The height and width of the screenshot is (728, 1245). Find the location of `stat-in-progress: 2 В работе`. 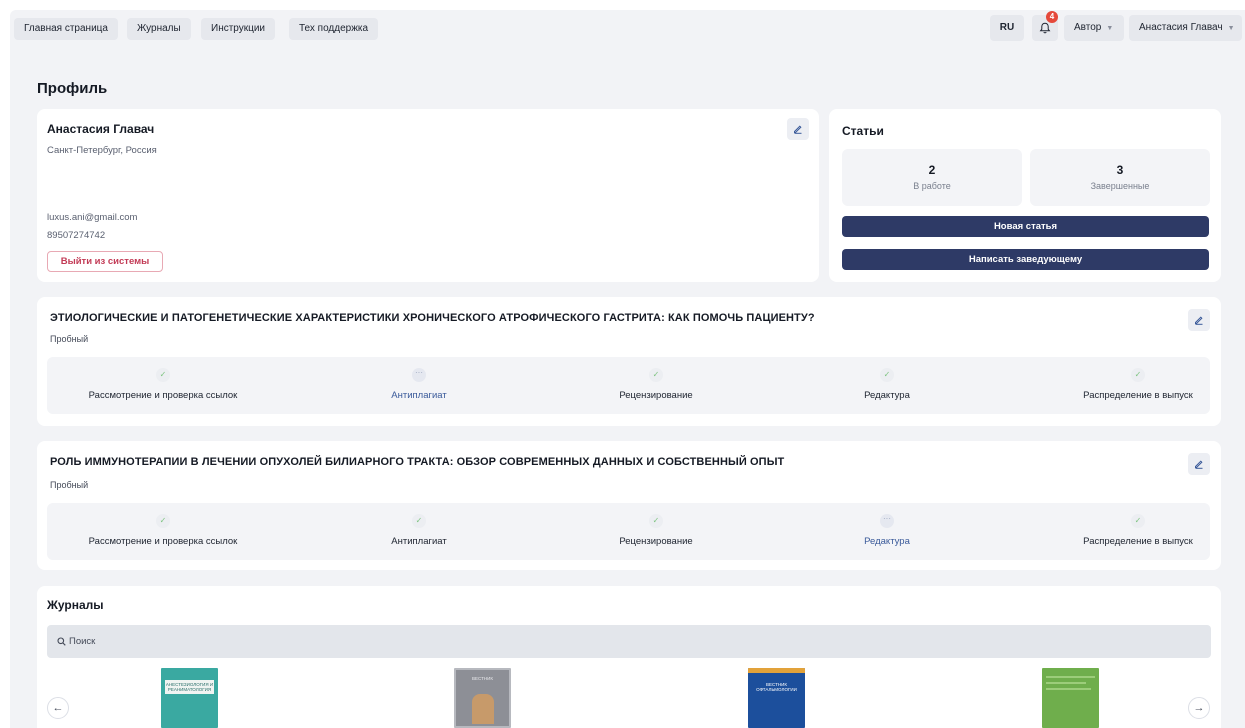

stat-in-progress: 2 В работе is located at coordinates (932, 177).